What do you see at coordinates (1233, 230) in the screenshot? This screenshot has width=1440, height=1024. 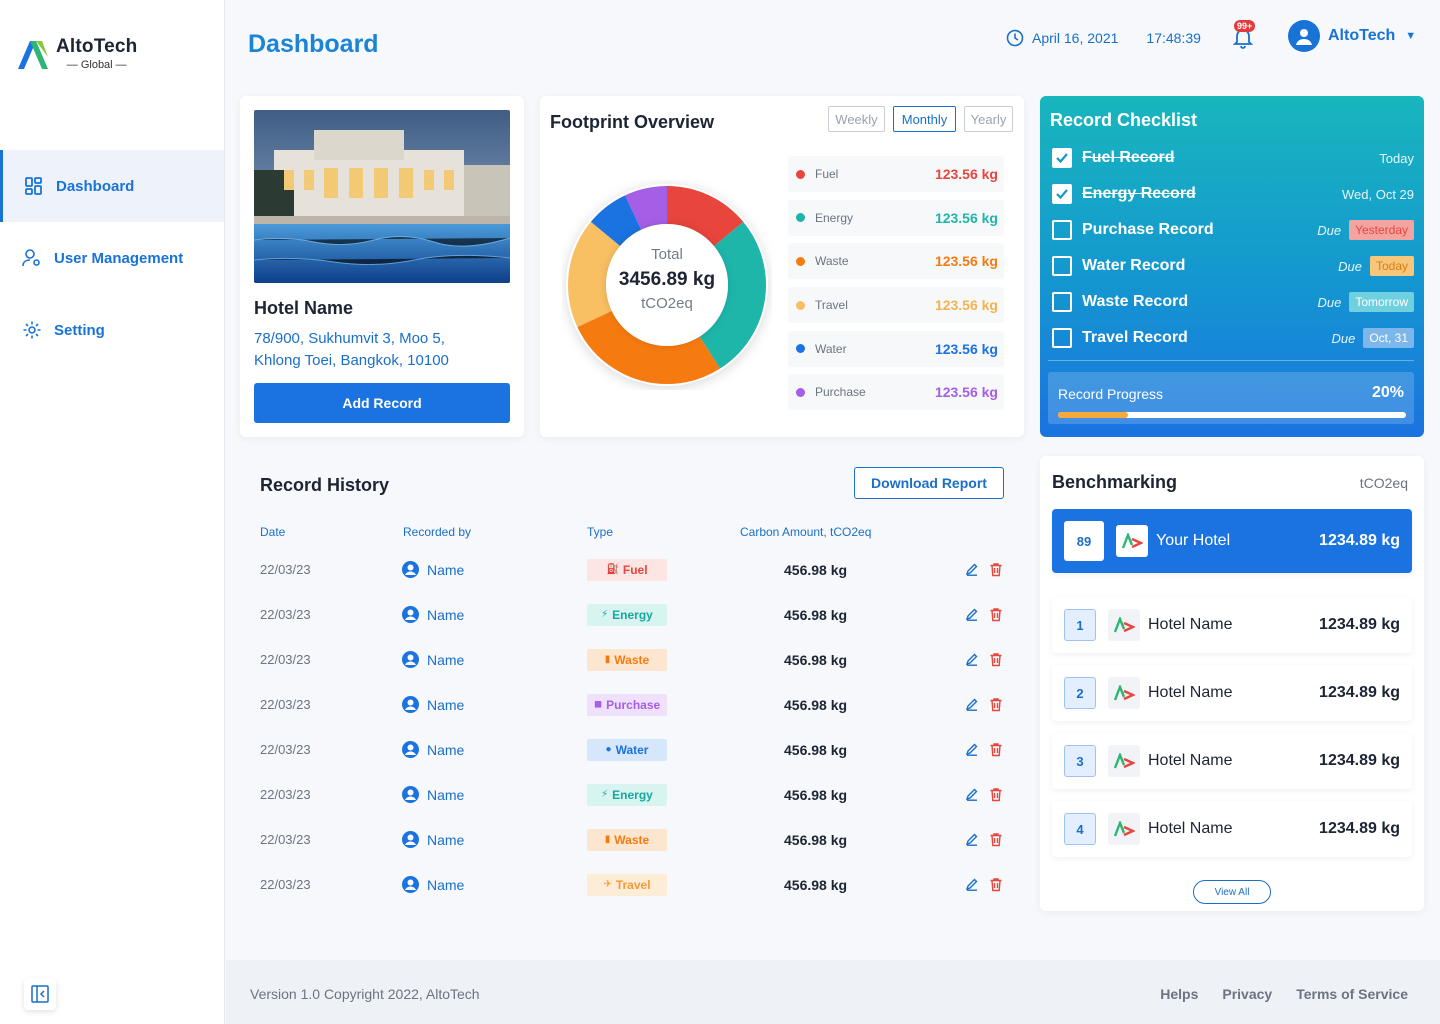 I see `checklist-item-purchase-record: Purchase Record Due Yesterday` at bounding box center [1233, 230].